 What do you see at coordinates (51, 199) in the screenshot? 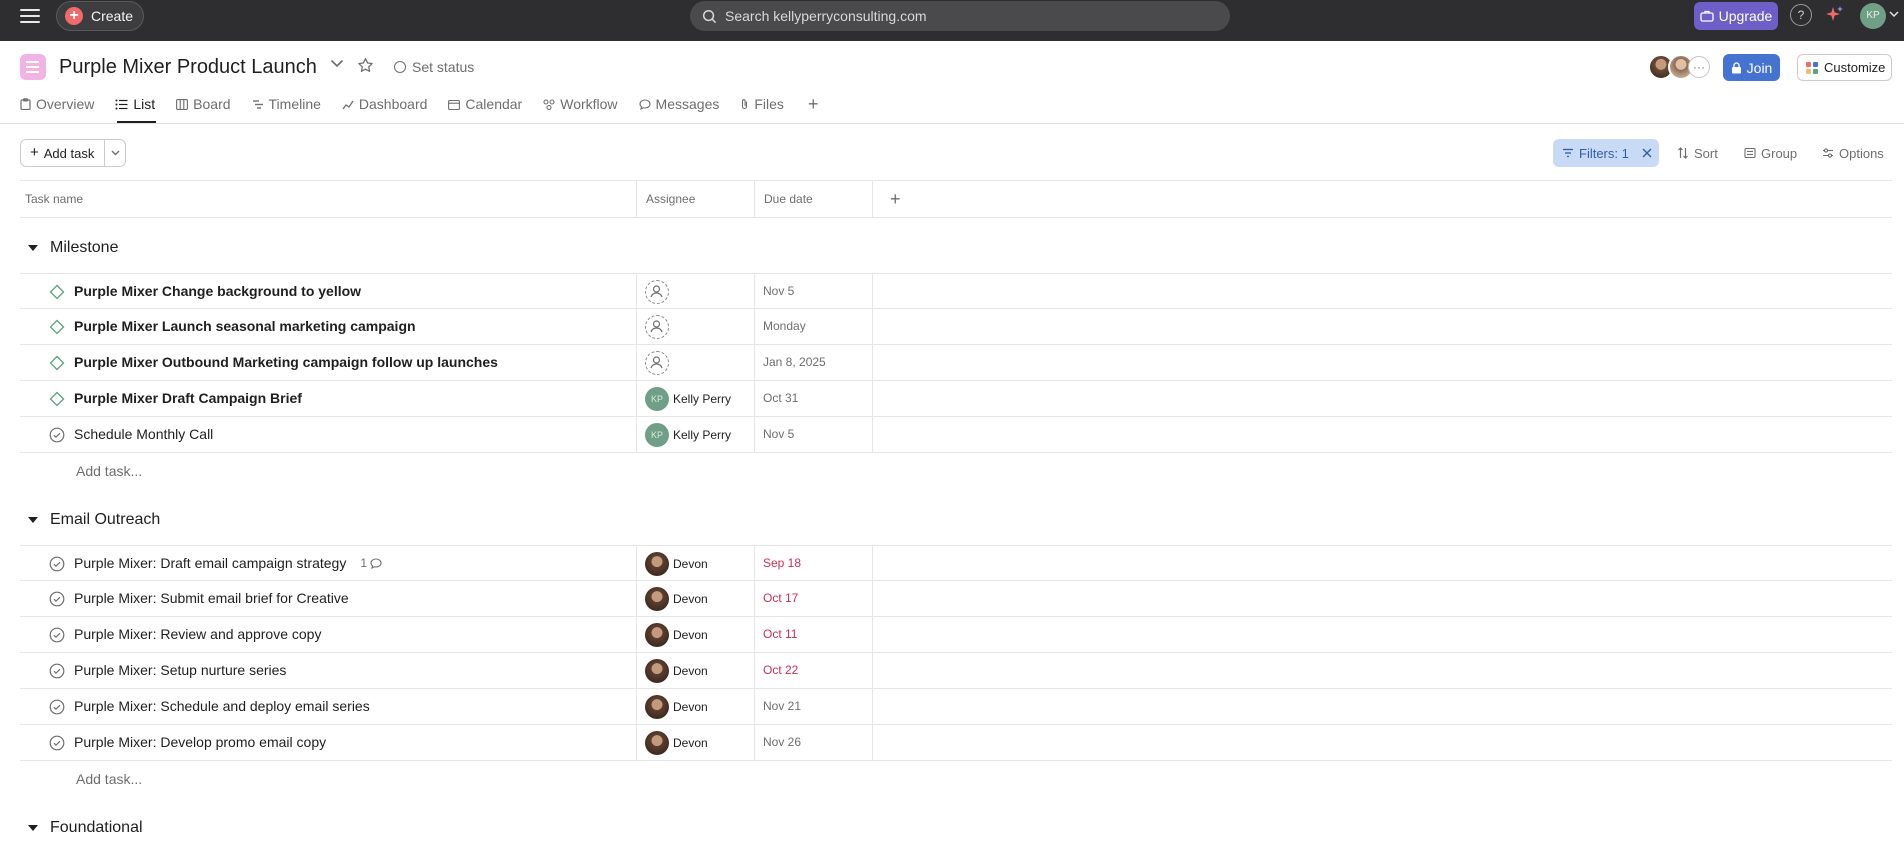
I see `column-header-task-name: Task name` at bounding box center [51, 199].